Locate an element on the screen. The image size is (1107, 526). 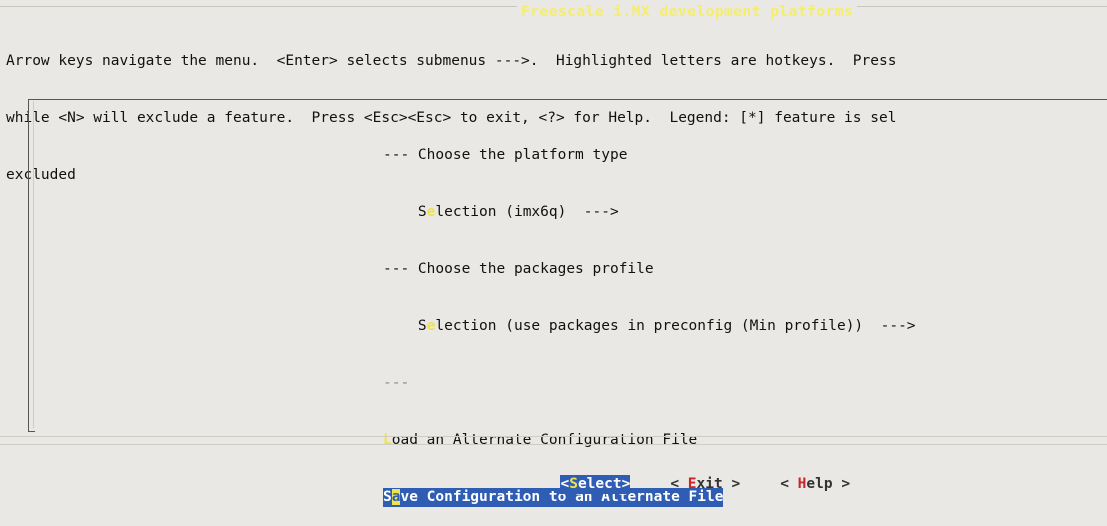
select-button: <Select> is located at coordinates (595, 484).